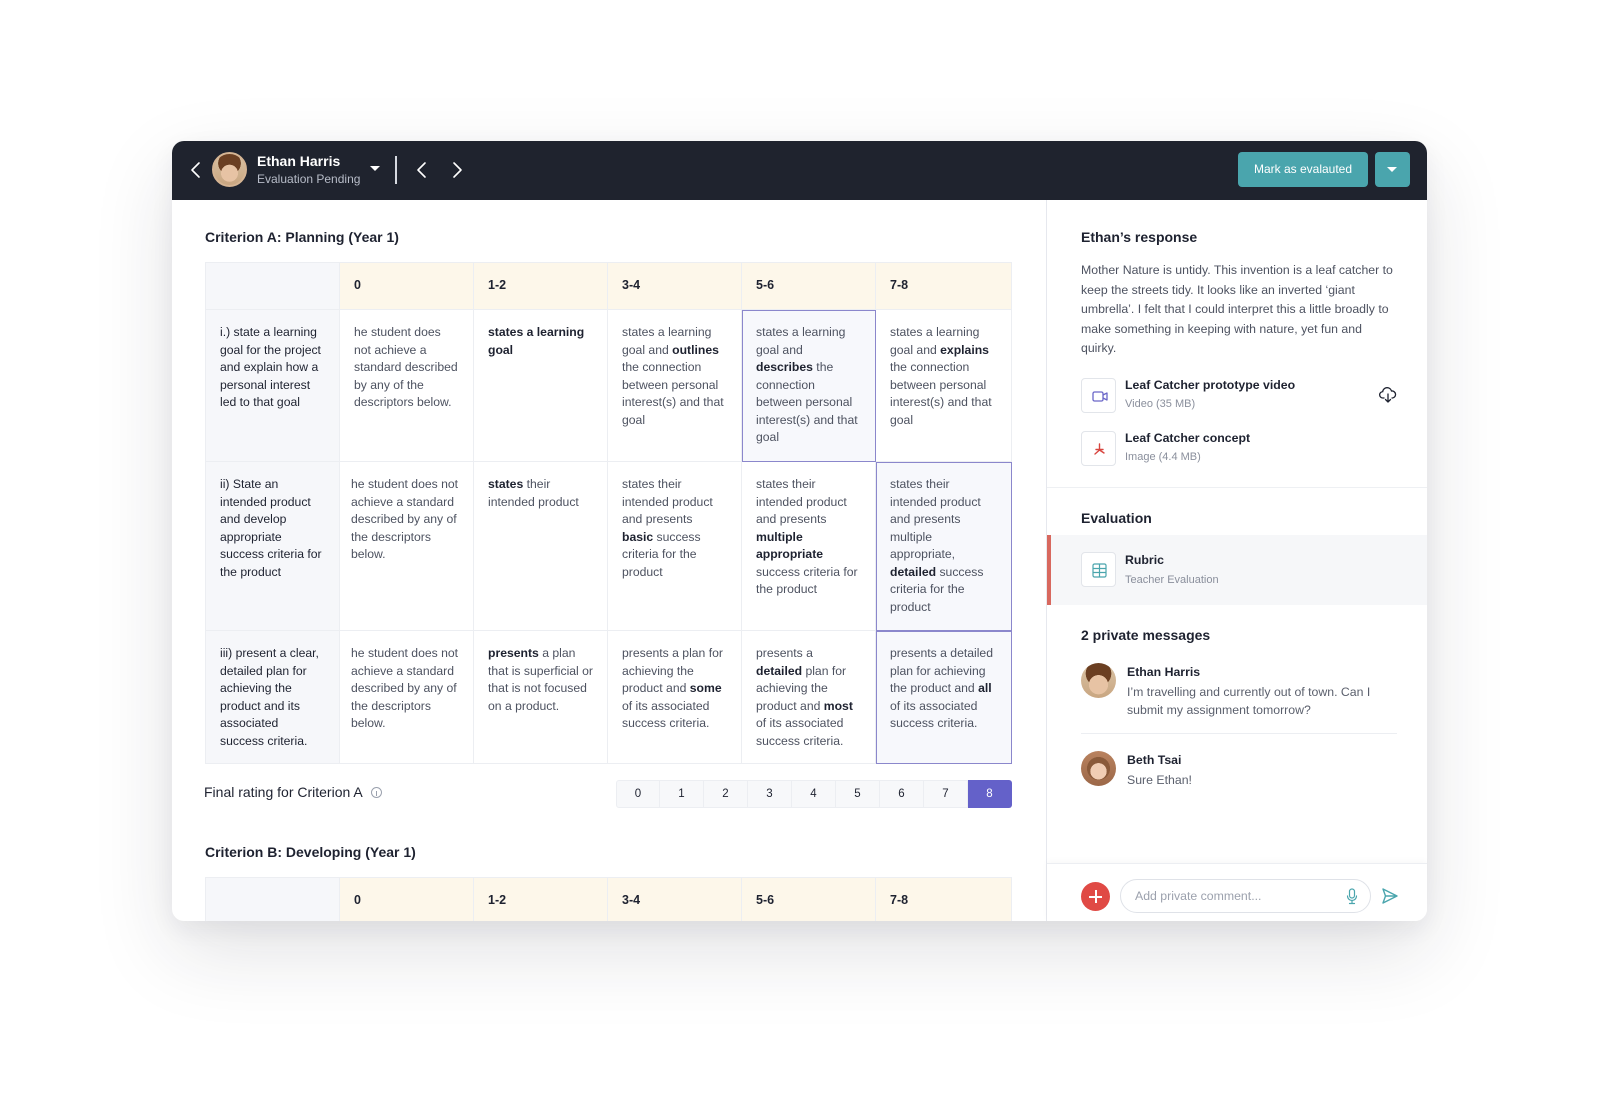 The height and width of the screenshot is (1120, 1606). Describe the element at coordinates (1098, 569) in the screenshot. I see `table-grid-icon` at that location.